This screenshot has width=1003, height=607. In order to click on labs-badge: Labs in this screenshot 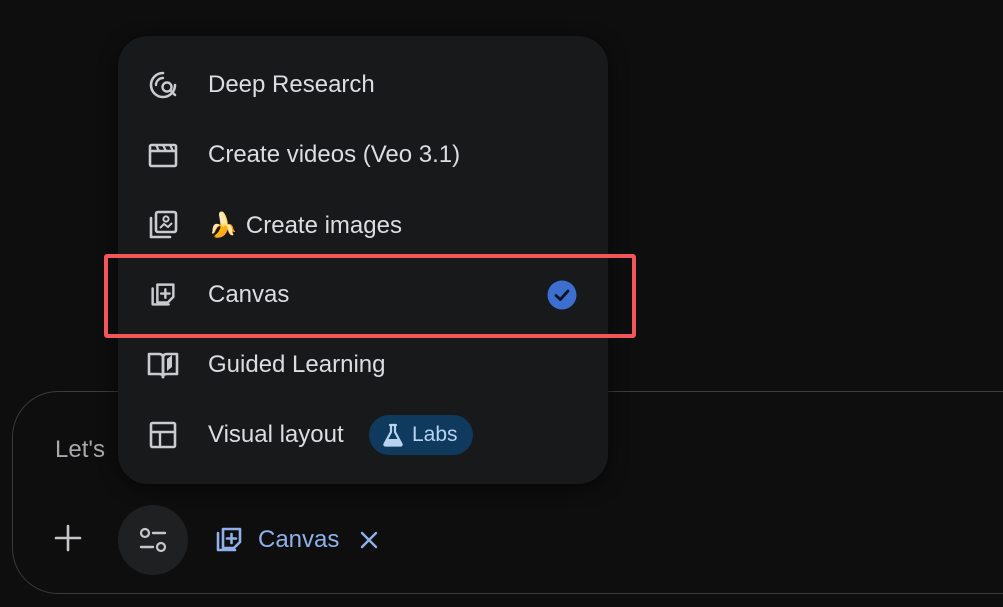, I will do `click(421, 435)`.